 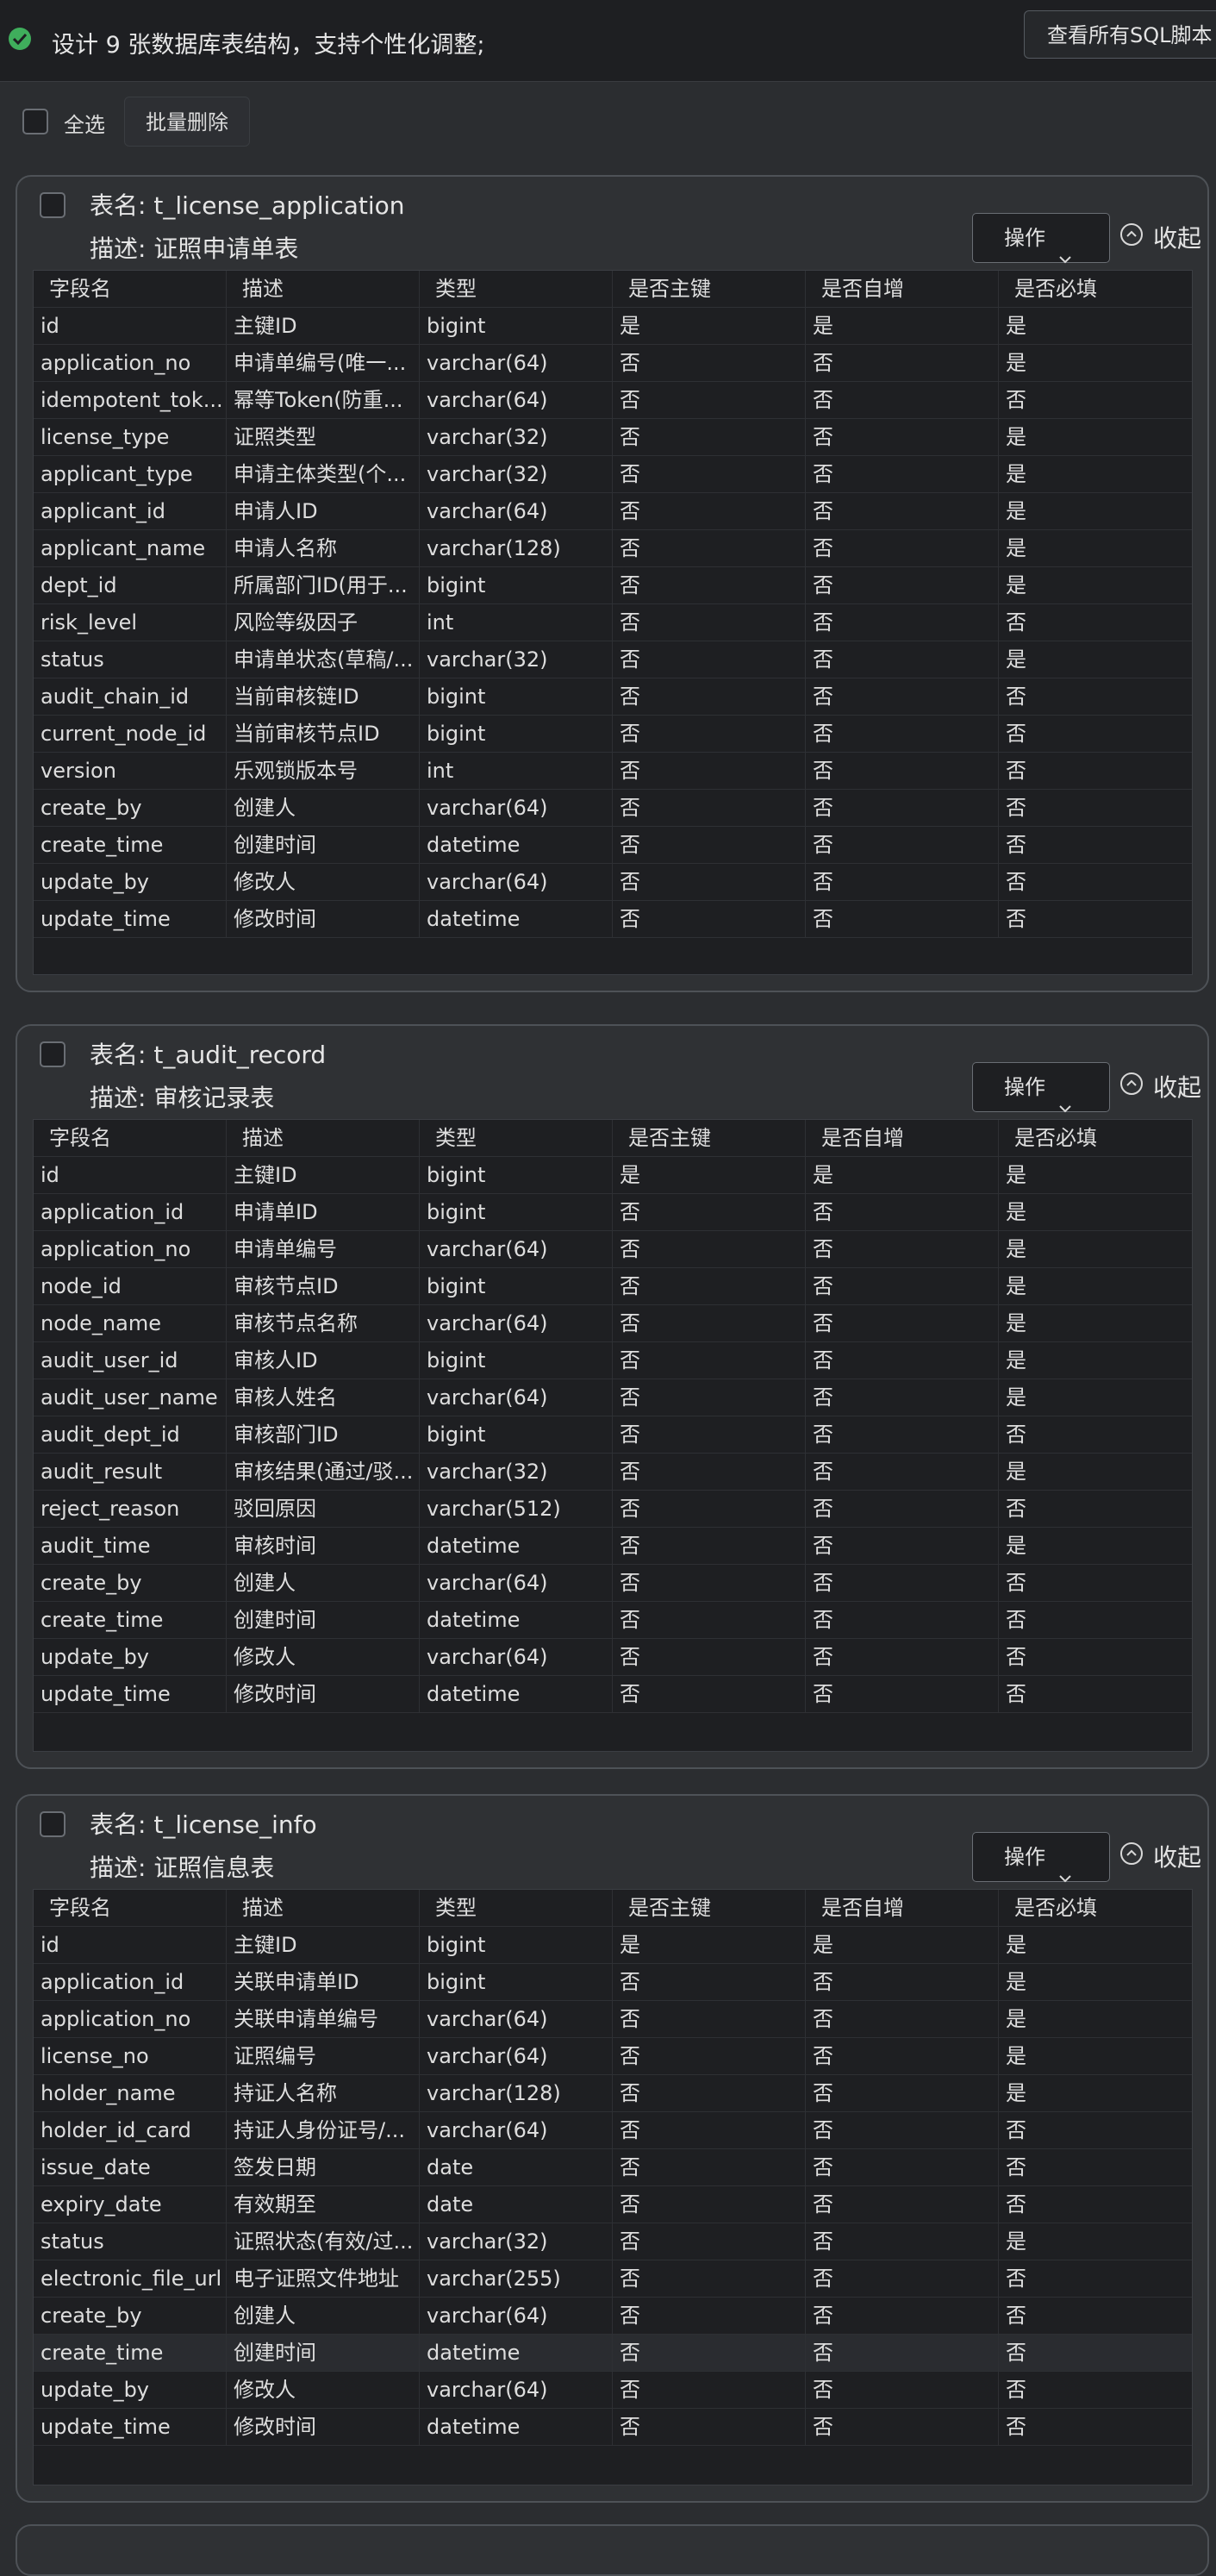 I want to click on batch-delete-button: 批量删除, so click(x=187, y=122).